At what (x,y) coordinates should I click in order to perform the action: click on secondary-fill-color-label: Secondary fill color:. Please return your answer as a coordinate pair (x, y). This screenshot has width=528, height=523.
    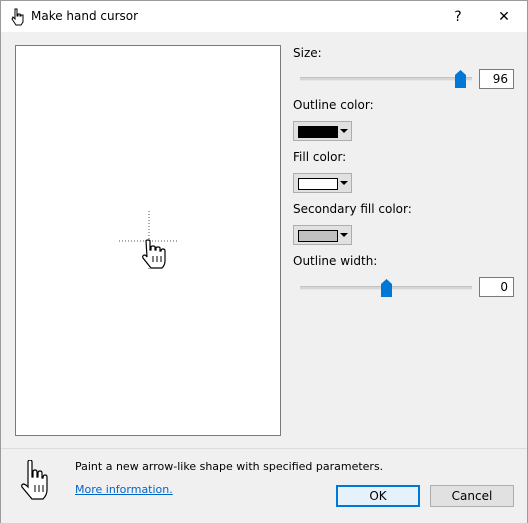
    Looking at the image, I should click on (352, 209).